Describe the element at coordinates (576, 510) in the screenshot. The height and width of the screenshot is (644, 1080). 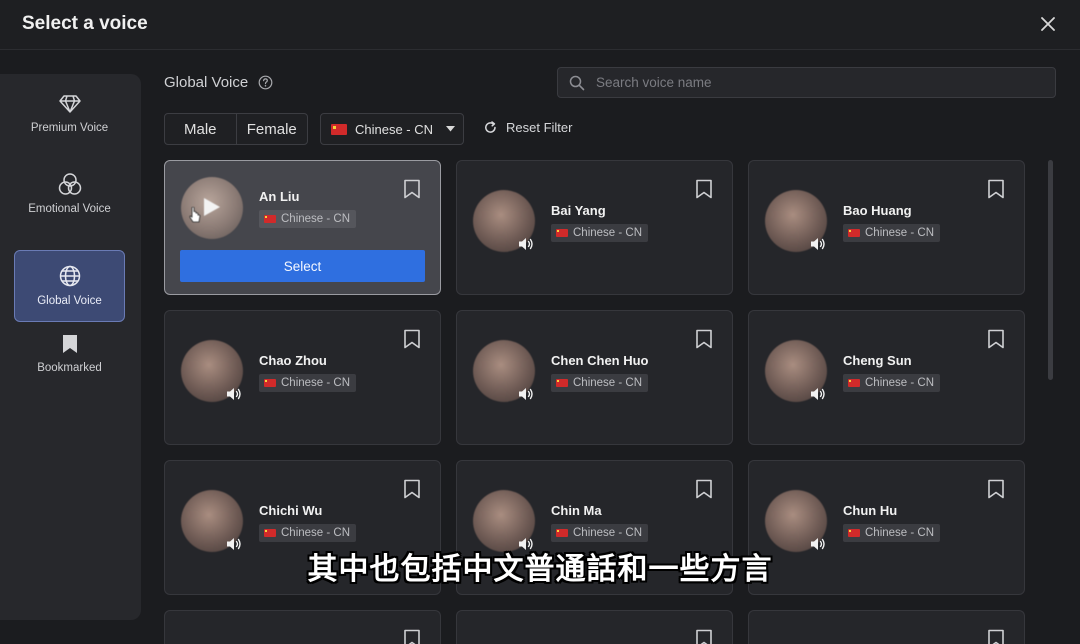
I see `voice-name: Chin Ma` at that location.